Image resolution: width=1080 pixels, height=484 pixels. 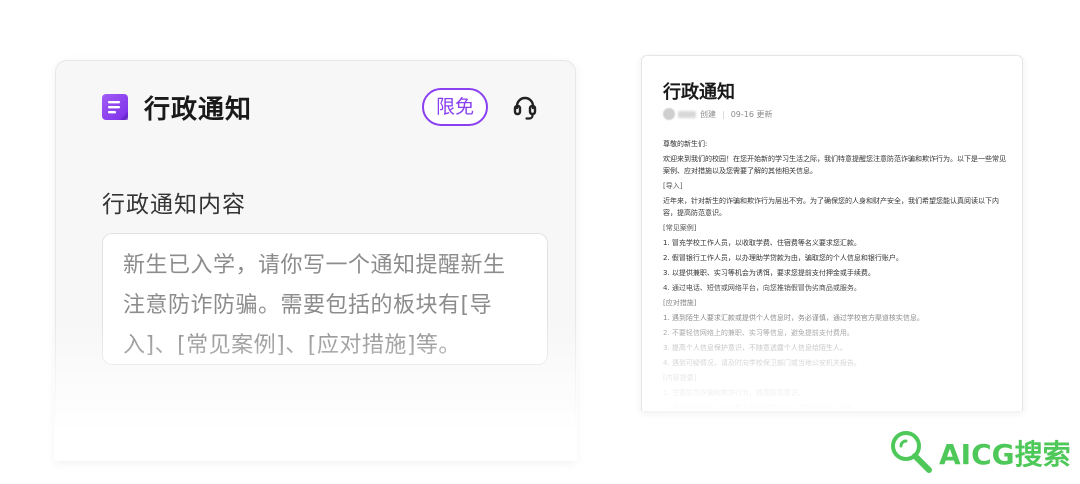 What do you see at coordinates (762, 243) in the screenshot?
I see `case-item: 1. 冒充学校工作人员，以收取学费、住宿费等名义要求您汇款。` at bounding box center [762, 243].